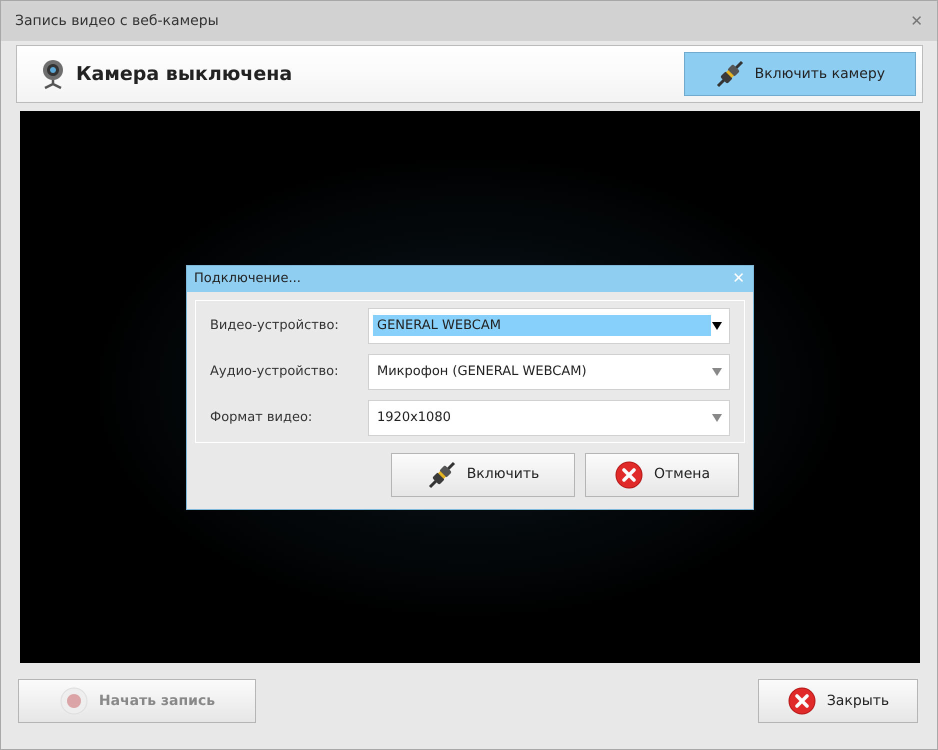 The height and width of the screenshot is (750, 938). Describe the element at coordinates (275, 325) in the screenshot. I see `field-label: Видео-устройство:` at that location.